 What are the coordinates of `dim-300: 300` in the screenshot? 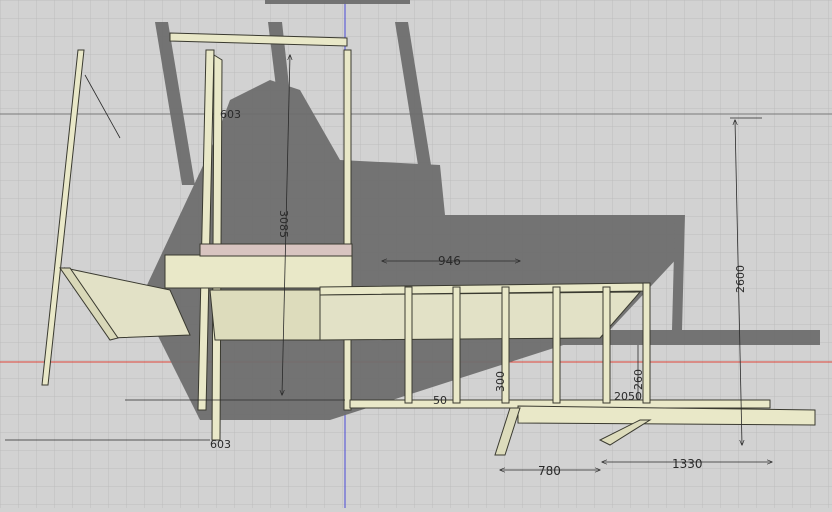 It's located at (500, 381).